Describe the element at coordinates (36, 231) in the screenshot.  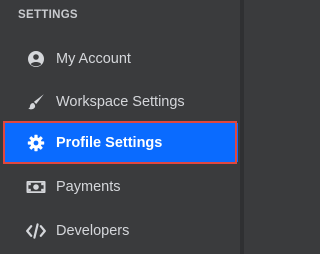
I see `code-icon` at that location.